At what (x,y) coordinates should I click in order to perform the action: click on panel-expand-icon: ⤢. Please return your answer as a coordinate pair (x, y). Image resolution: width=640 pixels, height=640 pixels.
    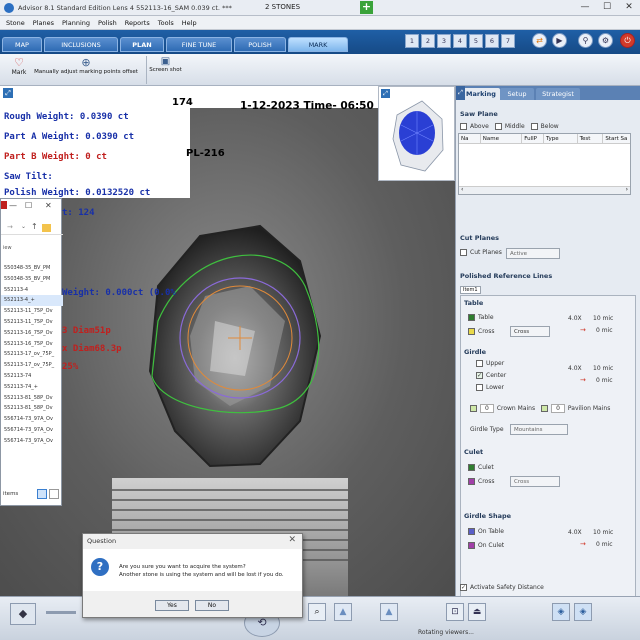
    Looking at the image, I should click on (460, 93).